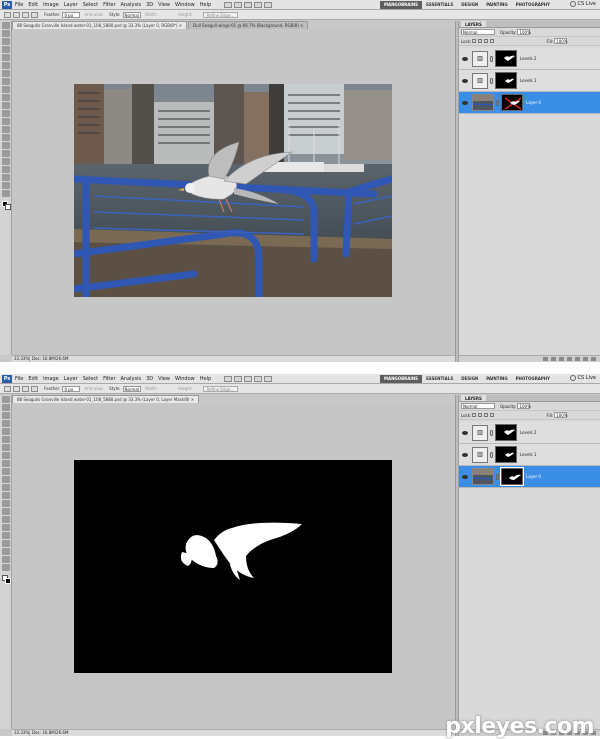 The image size is (600, 739). I want to click on trash-icon, so click(593, 359).